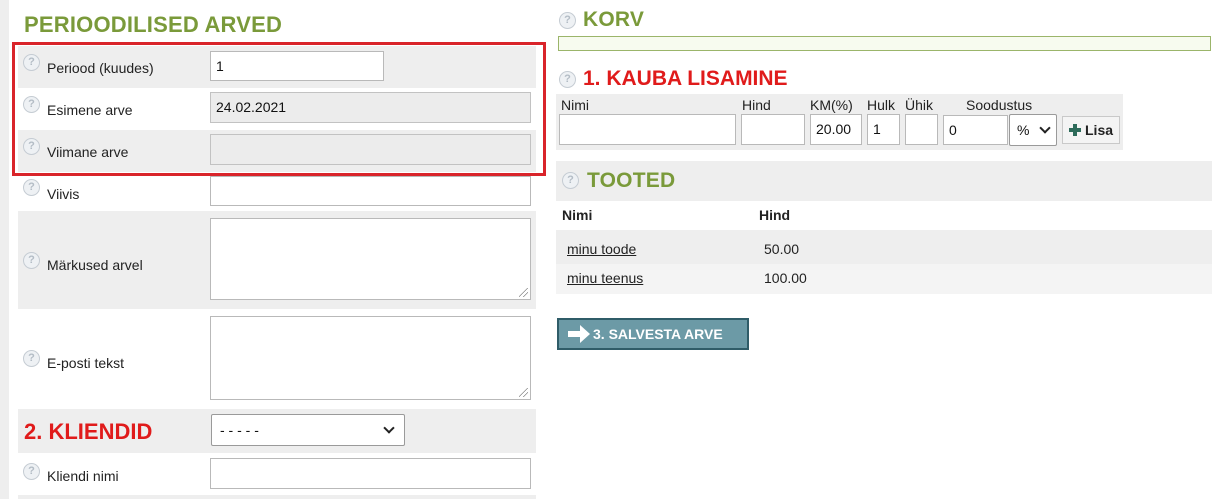  What do you see at coordinates (785, 278) in the screenshot?
I see `product-price: 100.00` at bounding box center [785, 278].